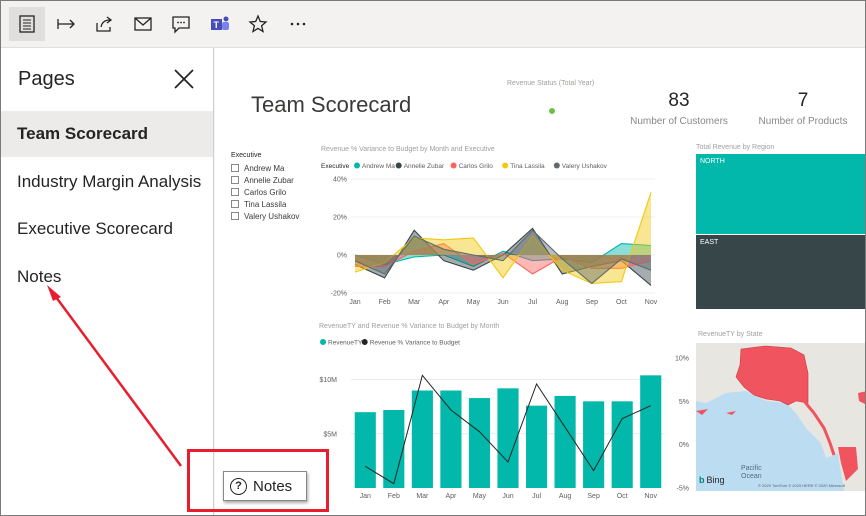  What do you see at coordinates (273, 486) in the screenshot?
I see `notes-button-label: Notes` at bounding box center [273, 486].